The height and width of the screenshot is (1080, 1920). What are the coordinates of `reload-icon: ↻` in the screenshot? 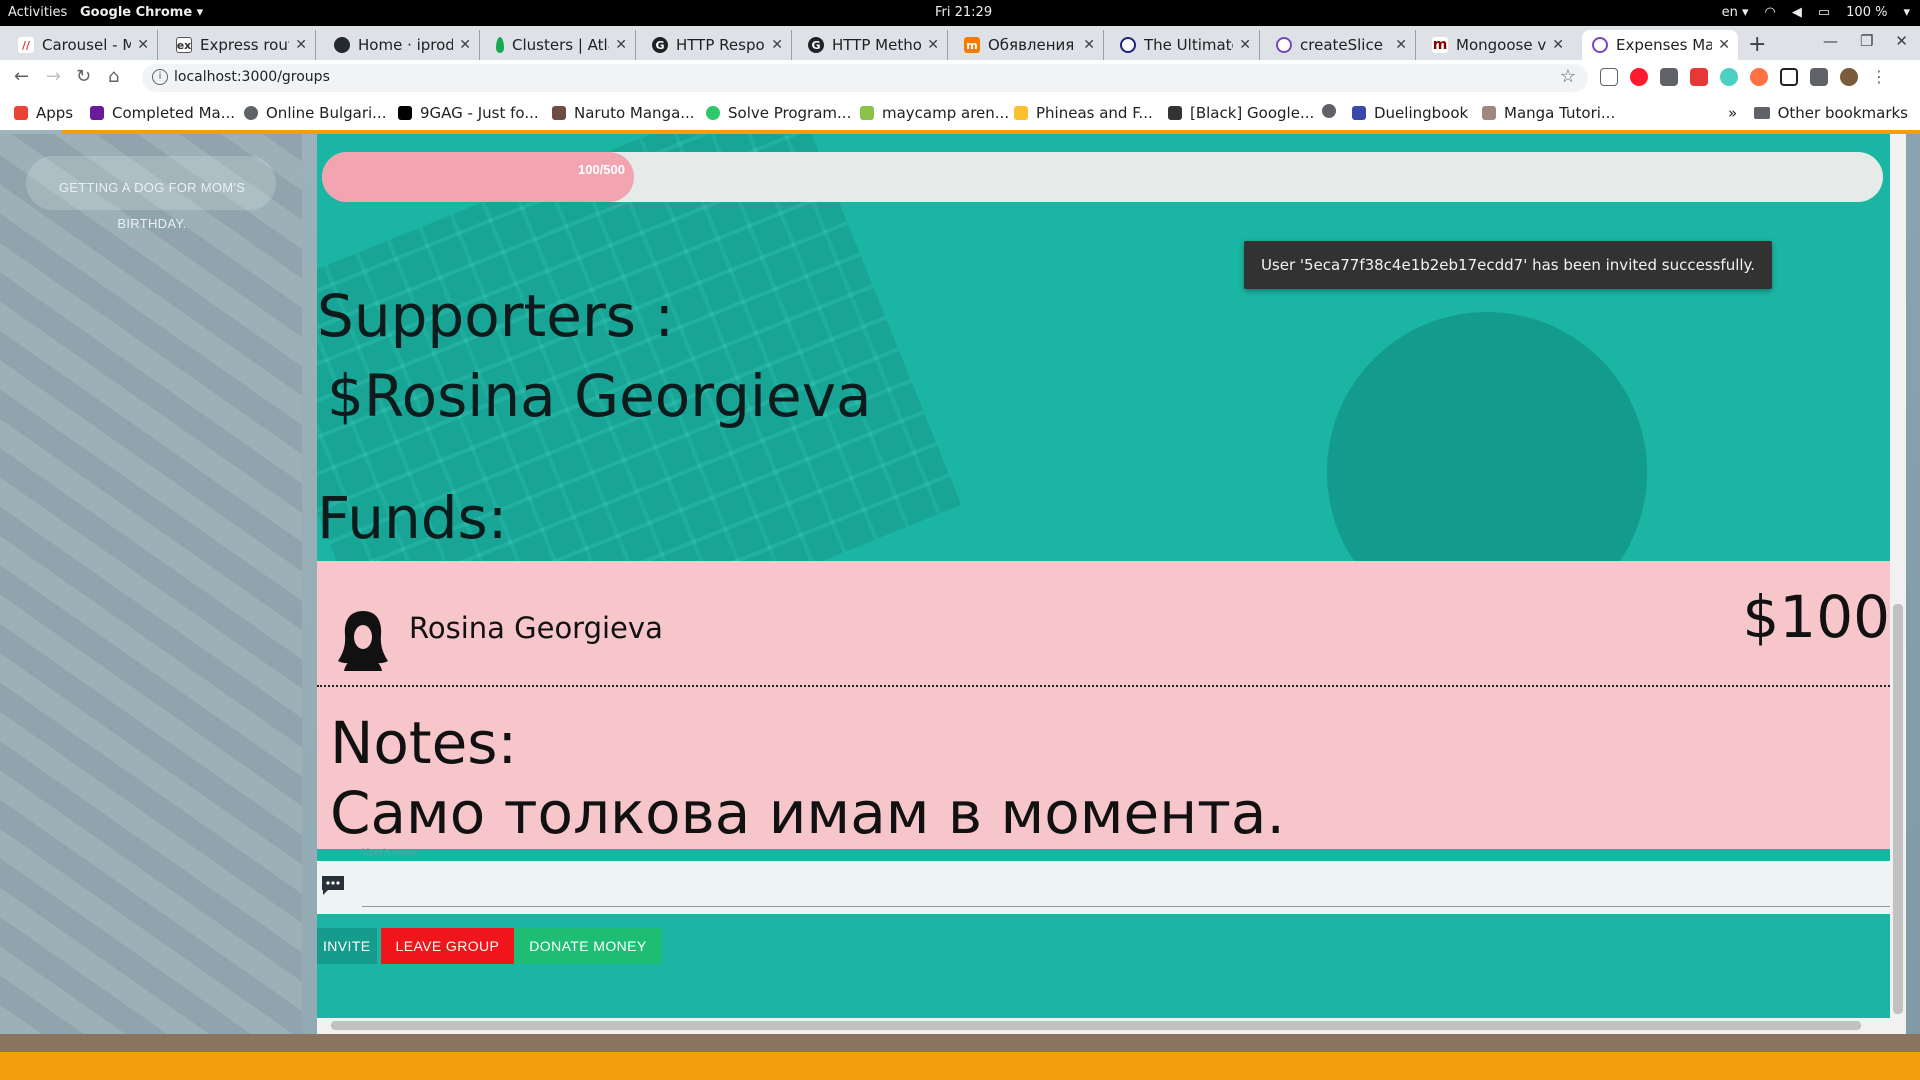 It's located at (83, 76).